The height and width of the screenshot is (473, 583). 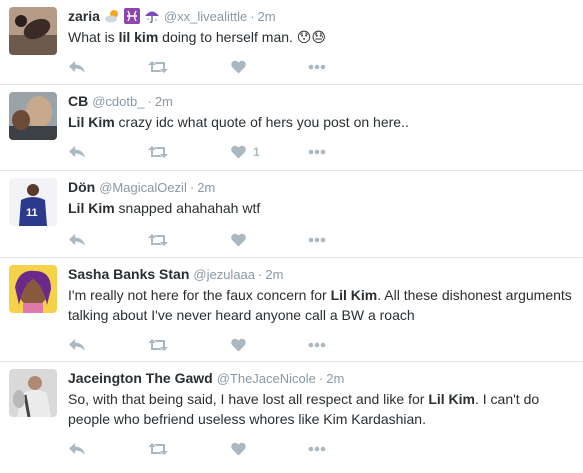 I want to click on username: @TheJaceNicole, so click(x=266, y=378).